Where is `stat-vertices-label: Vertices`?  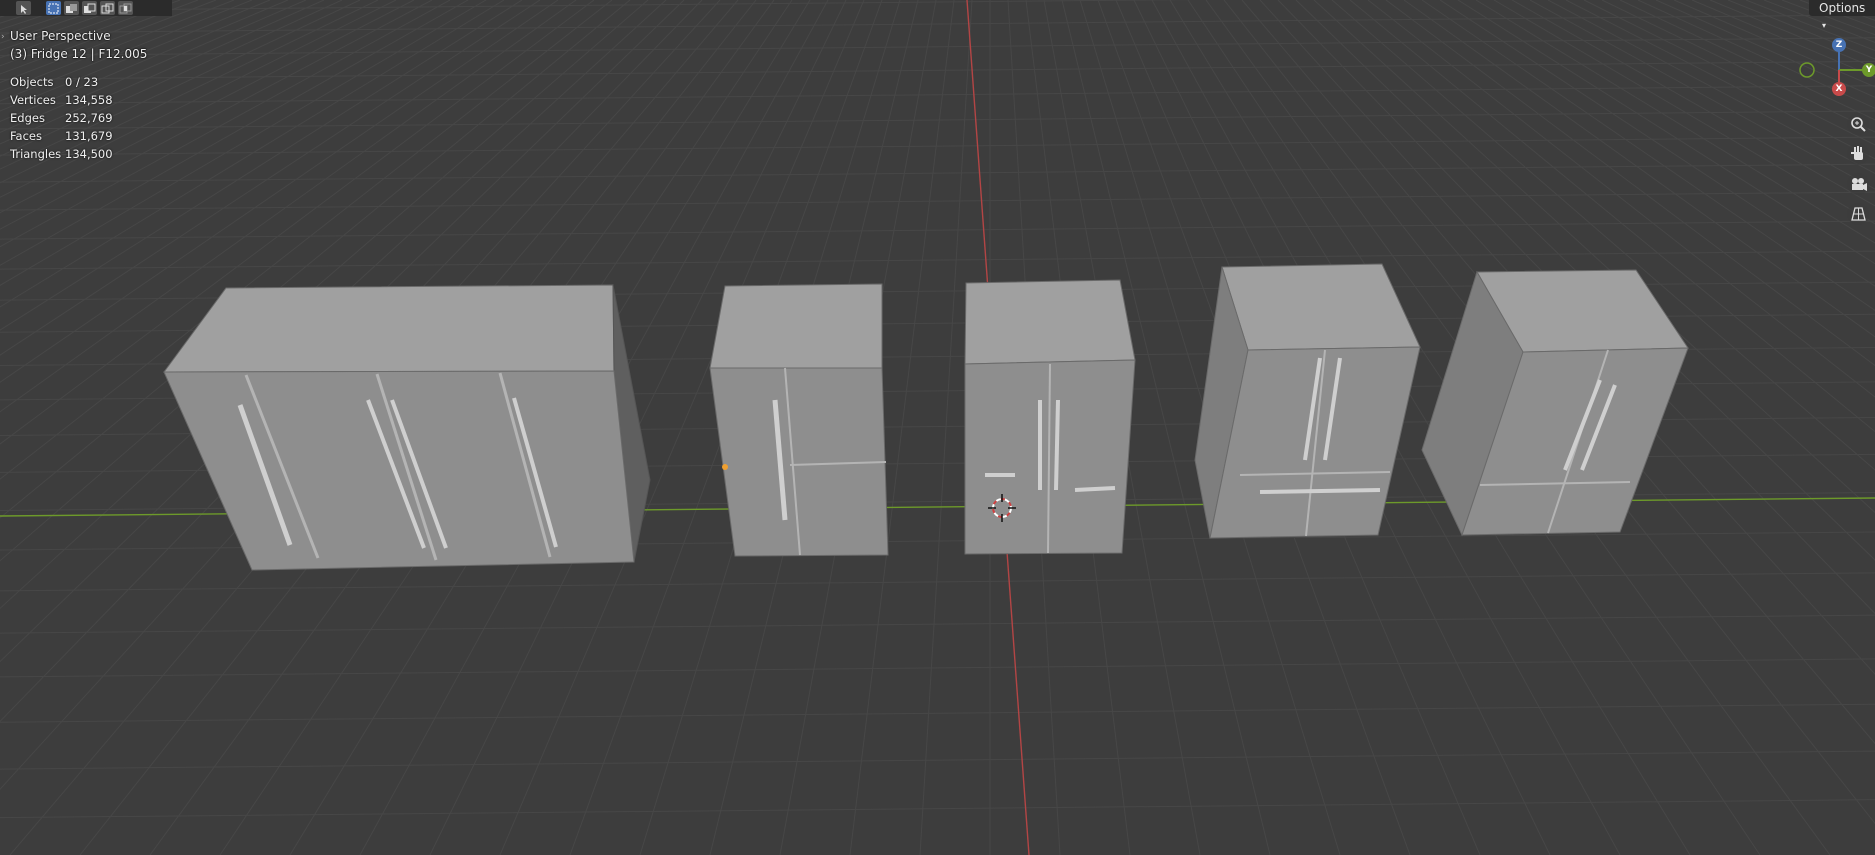
stat-vertices-label: Vertices is located at coordinates (33, 100).